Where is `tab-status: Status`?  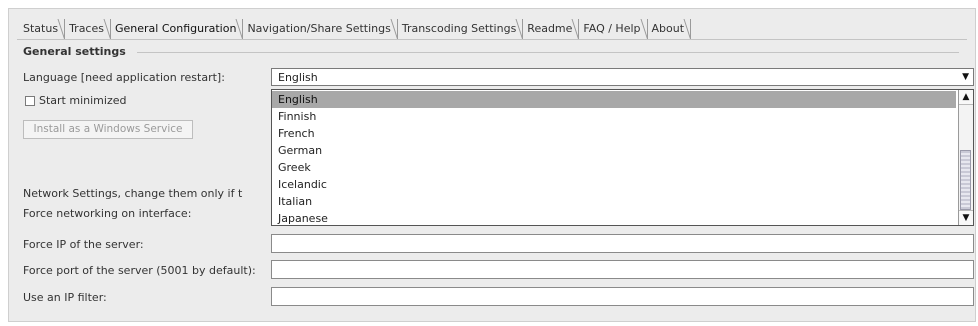 tab-status: Status is located at coordinates (42, 29).